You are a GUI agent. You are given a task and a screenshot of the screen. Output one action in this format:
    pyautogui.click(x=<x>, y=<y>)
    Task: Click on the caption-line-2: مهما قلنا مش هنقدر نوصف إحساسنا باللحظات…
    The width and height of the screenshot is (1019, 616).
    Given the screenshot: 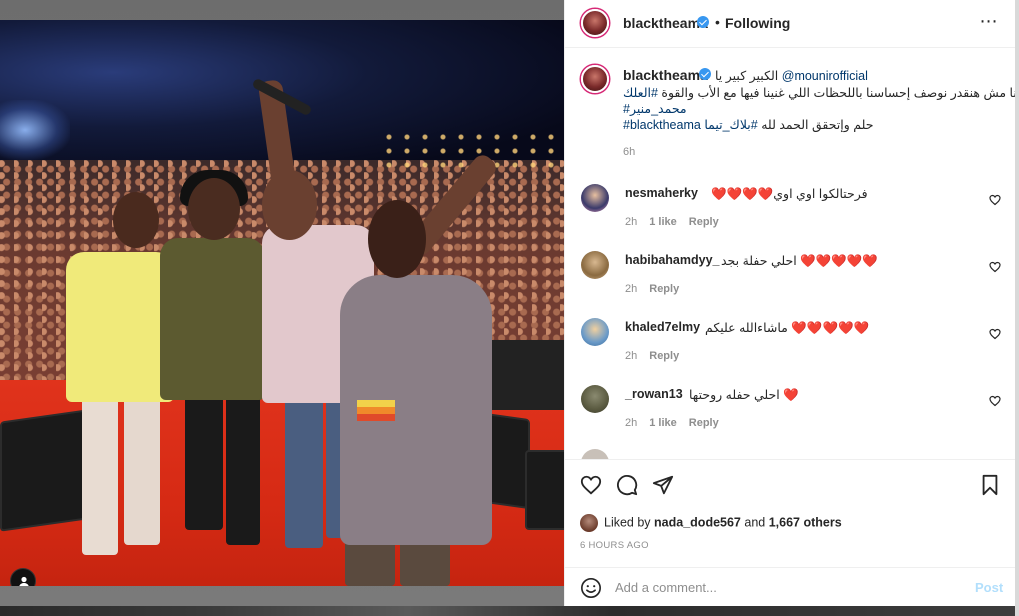 What is the action you would take?
    pyautogui.click(x=819, y=92)
    